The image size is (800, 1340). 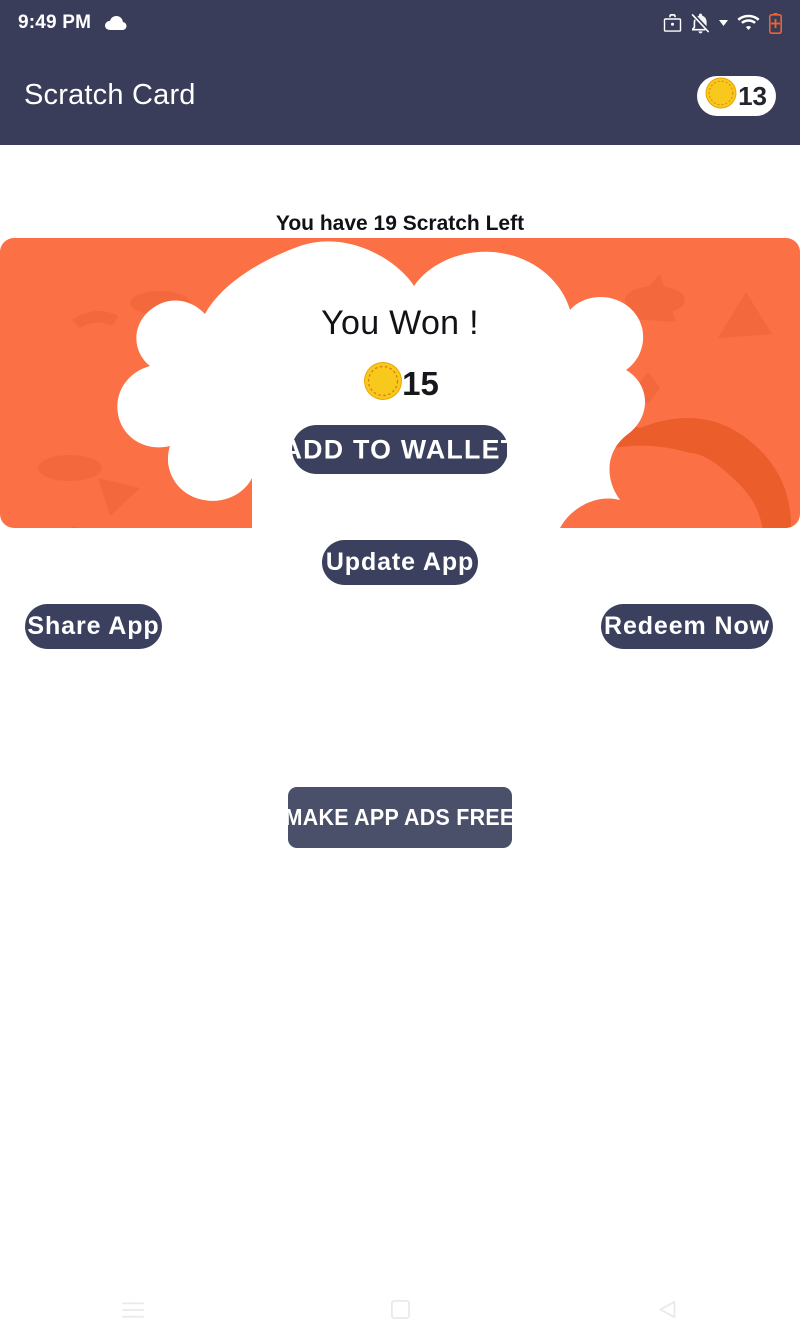 I want to click on scratch-left-label: You have 19 Scratch Left, so click(x=400, y=223).